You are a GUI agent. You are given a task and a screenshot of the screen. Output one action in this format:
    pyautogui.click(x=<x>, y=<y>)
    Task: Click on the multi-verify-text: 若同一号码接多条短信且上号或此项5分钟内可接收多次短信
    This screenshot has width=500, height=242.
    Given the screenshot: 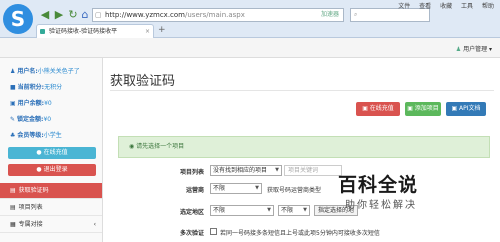 What is the action you would take?
    pyautogui.click(x=300, y=233)
    